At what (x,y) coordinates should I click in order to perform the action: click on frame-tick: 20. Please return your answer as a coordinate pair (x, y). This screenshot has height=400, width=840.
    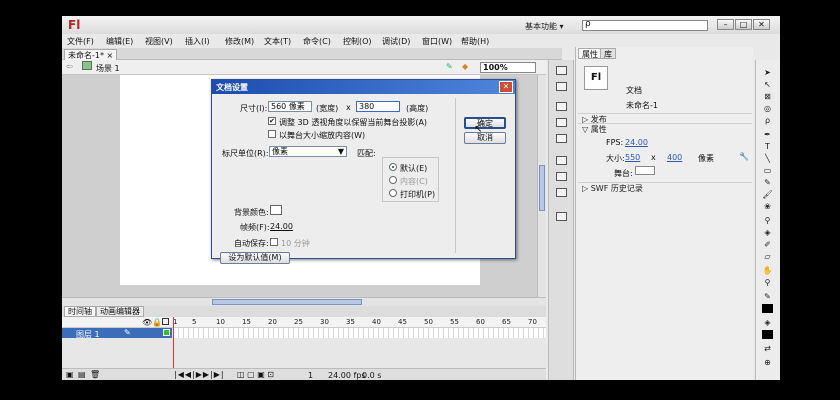
    Looking at the image, I should click on (272, 322).